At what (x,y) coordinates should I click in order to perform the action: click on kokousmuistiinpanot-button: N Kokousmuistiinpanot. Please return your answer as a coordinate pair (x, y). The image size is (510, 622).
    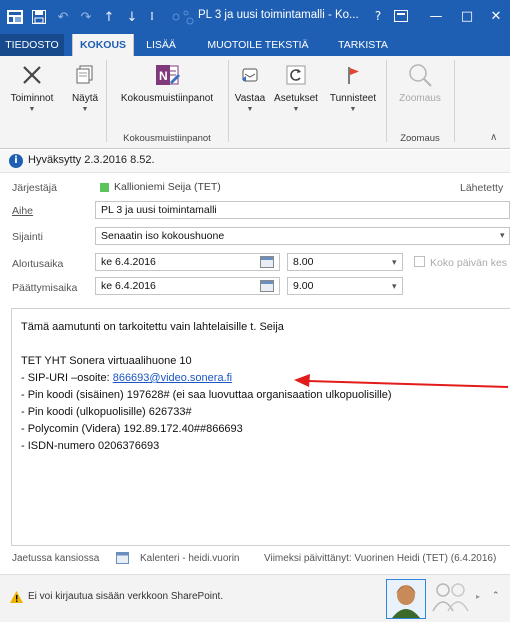
    Looking at the image, I should click on (167, 82).